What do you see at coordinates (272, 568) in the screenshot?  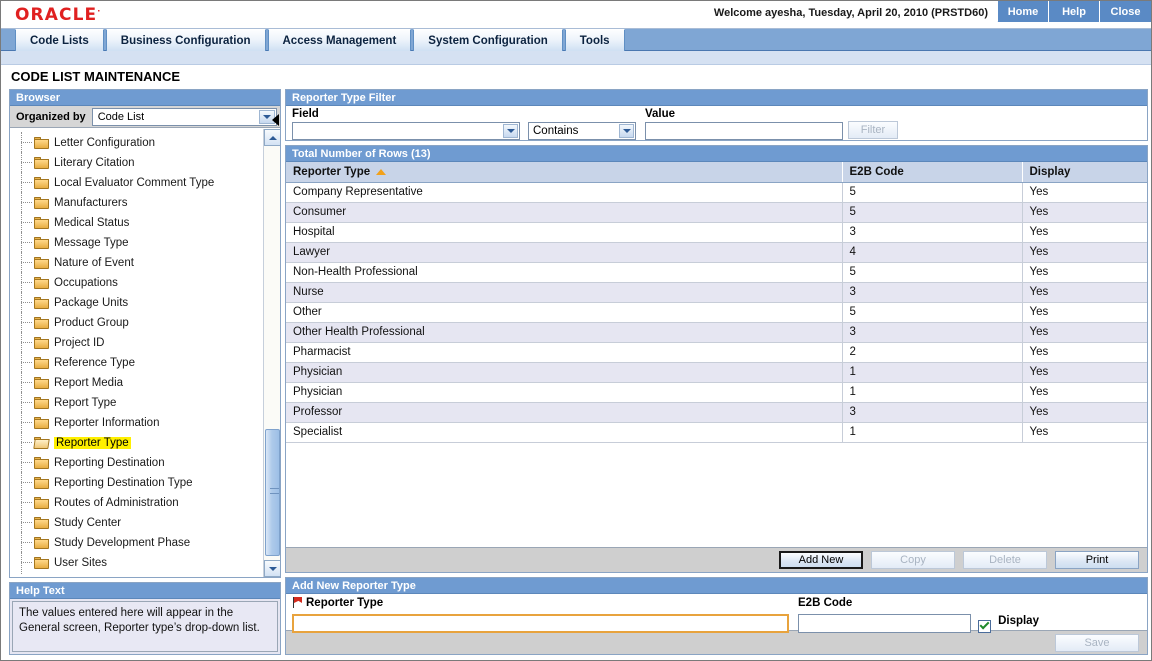 I see `scroll-down-button` at bounding box center [272, 568].